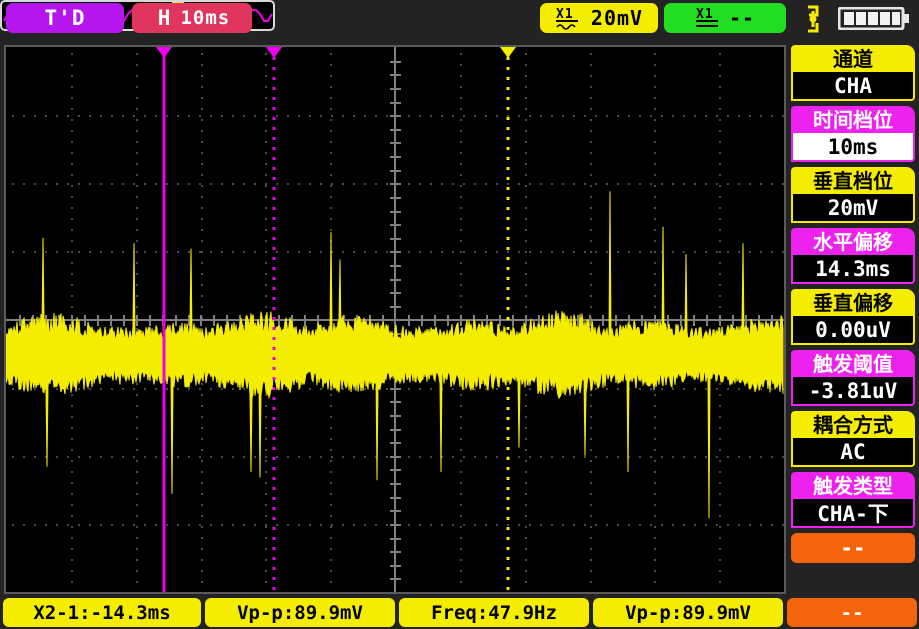 This screenshot has width=919, height=629. Describe the element at coordinates (853, 424) in the screenshot. I see `sidebar-panel-label-6: 耦合方式` at that location.